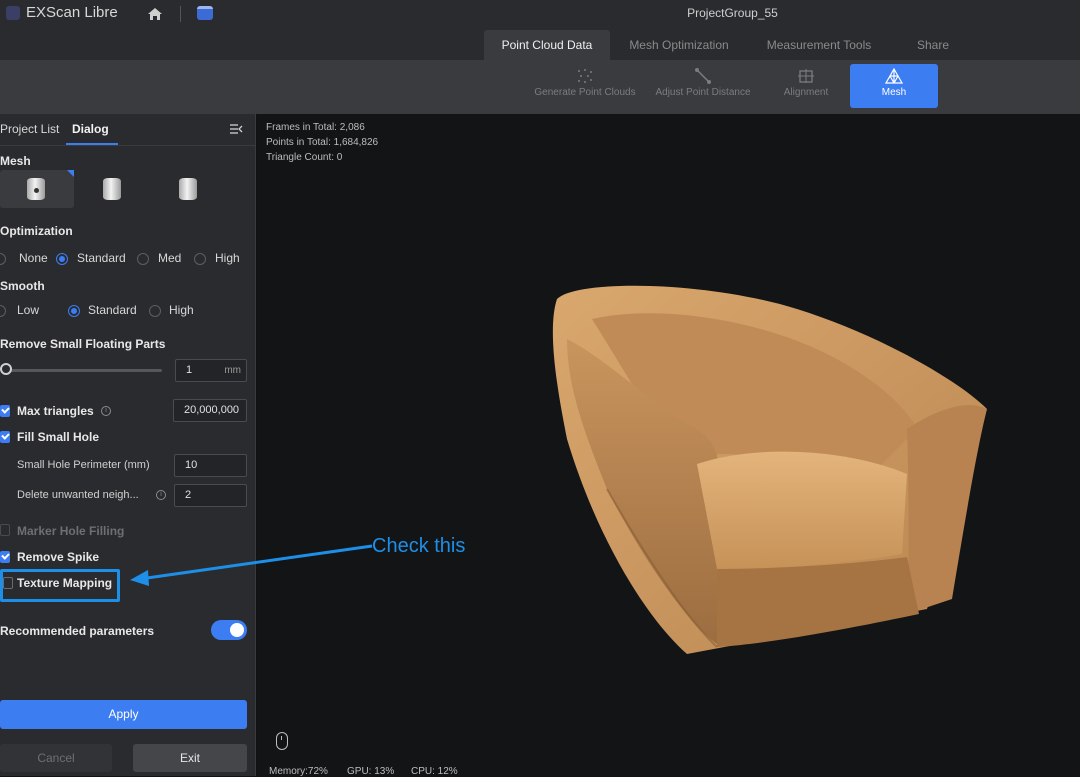  What do you see at coordinates (894, 86) in the screenshot?
I see `mesh-button: Mesh` at bounding box center [894, 86].